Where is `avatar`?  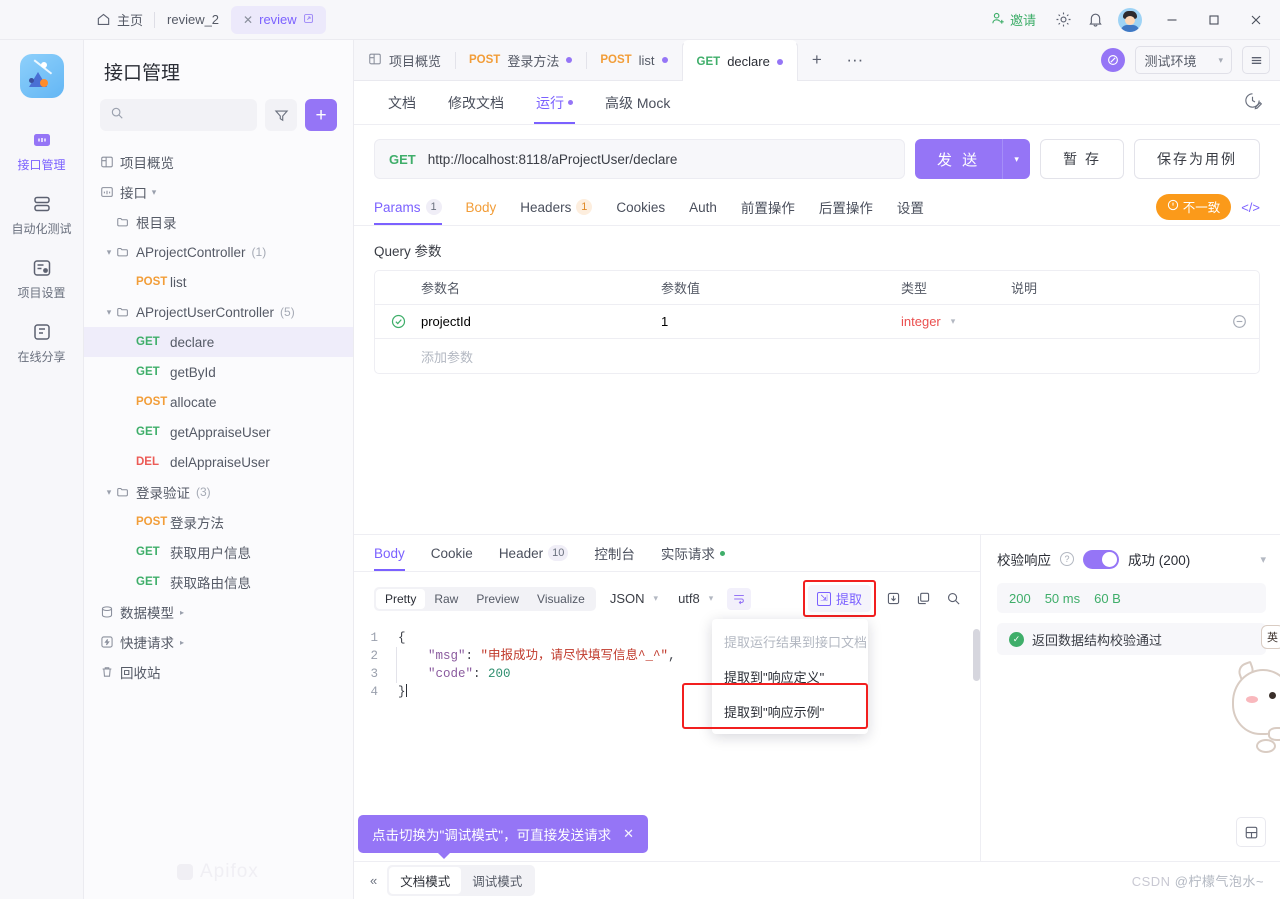 avatar is located at coordinates (1130, 19).